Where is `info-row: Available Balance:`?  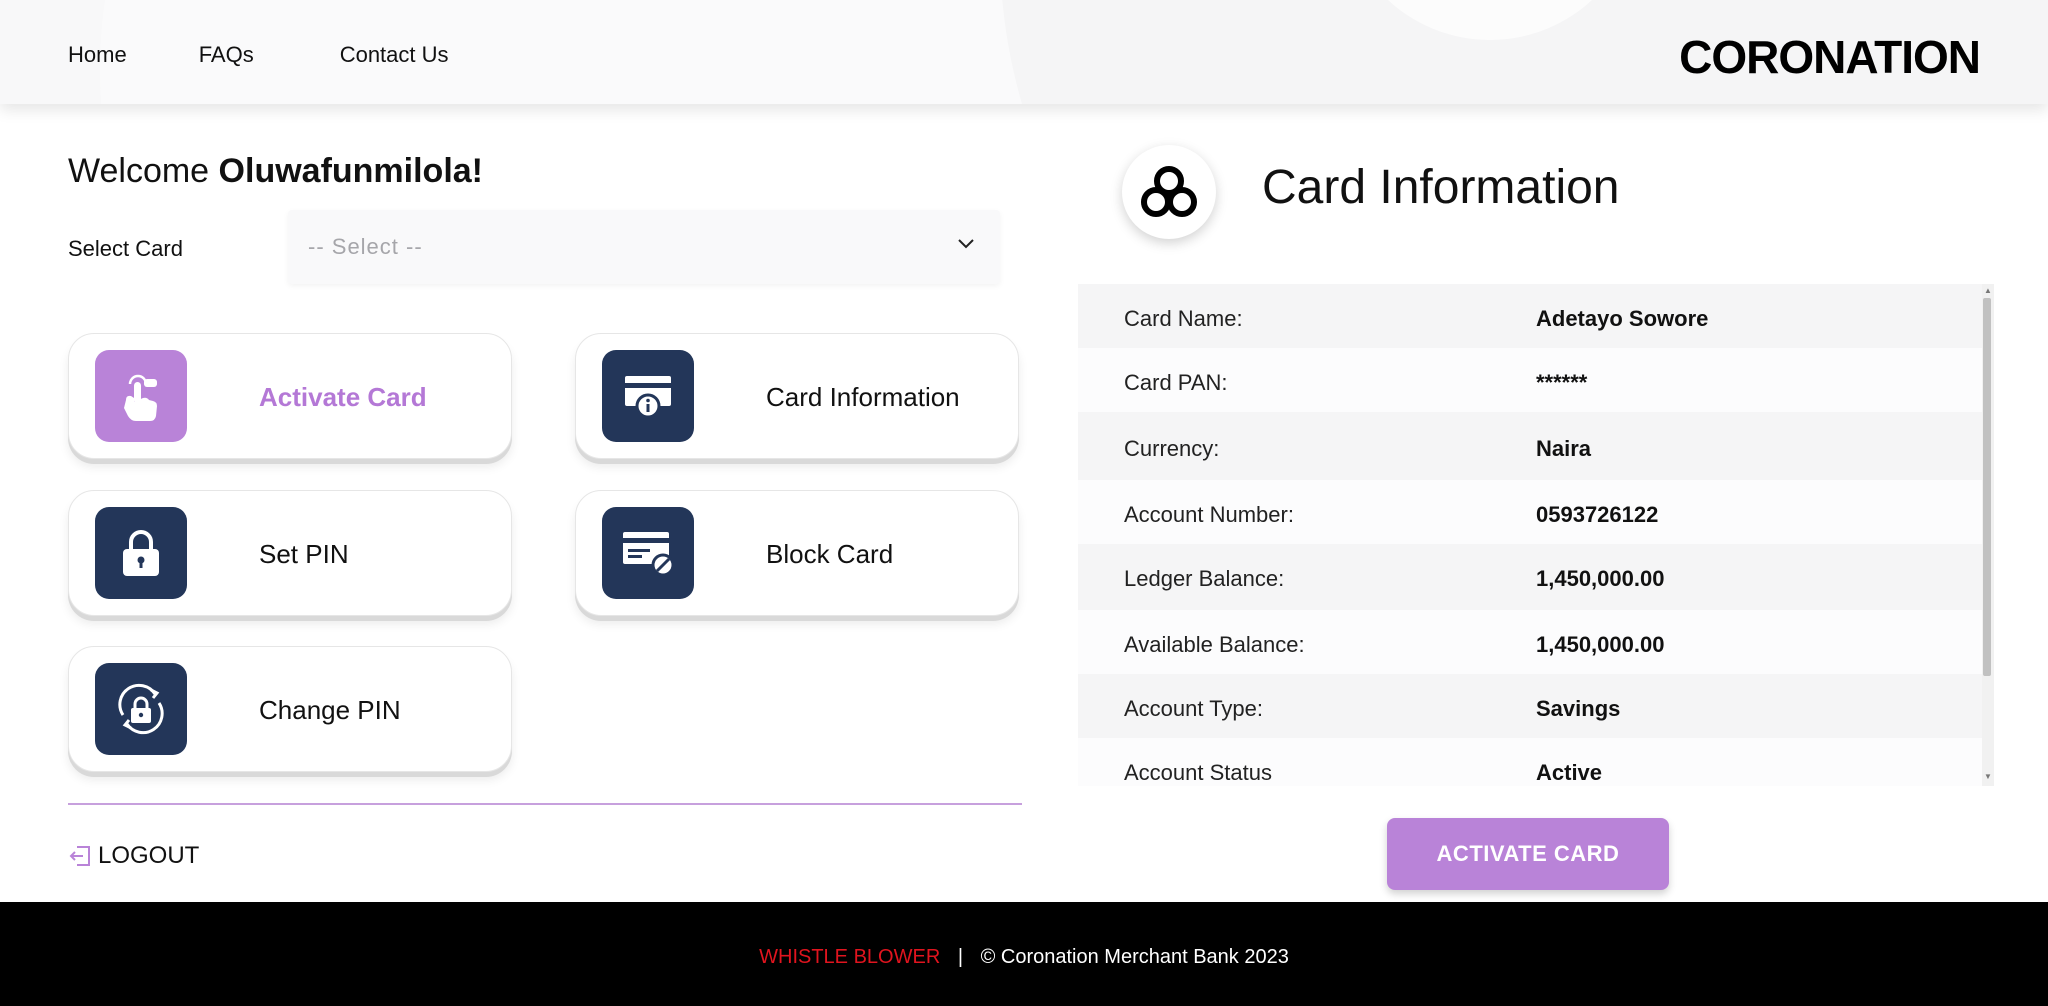
info-row: Available Balance: is located at coordinates (1530, 642).